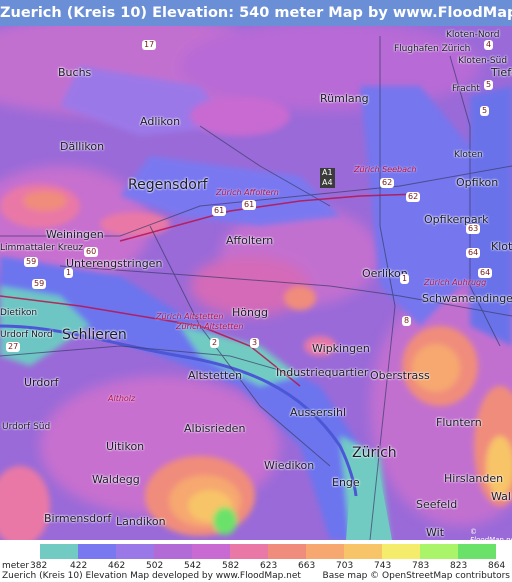 Image resolution: width=512 pixels, height=582 pixels. I want to click on place-label-weiningen: Weiningen, so click(75, 234).